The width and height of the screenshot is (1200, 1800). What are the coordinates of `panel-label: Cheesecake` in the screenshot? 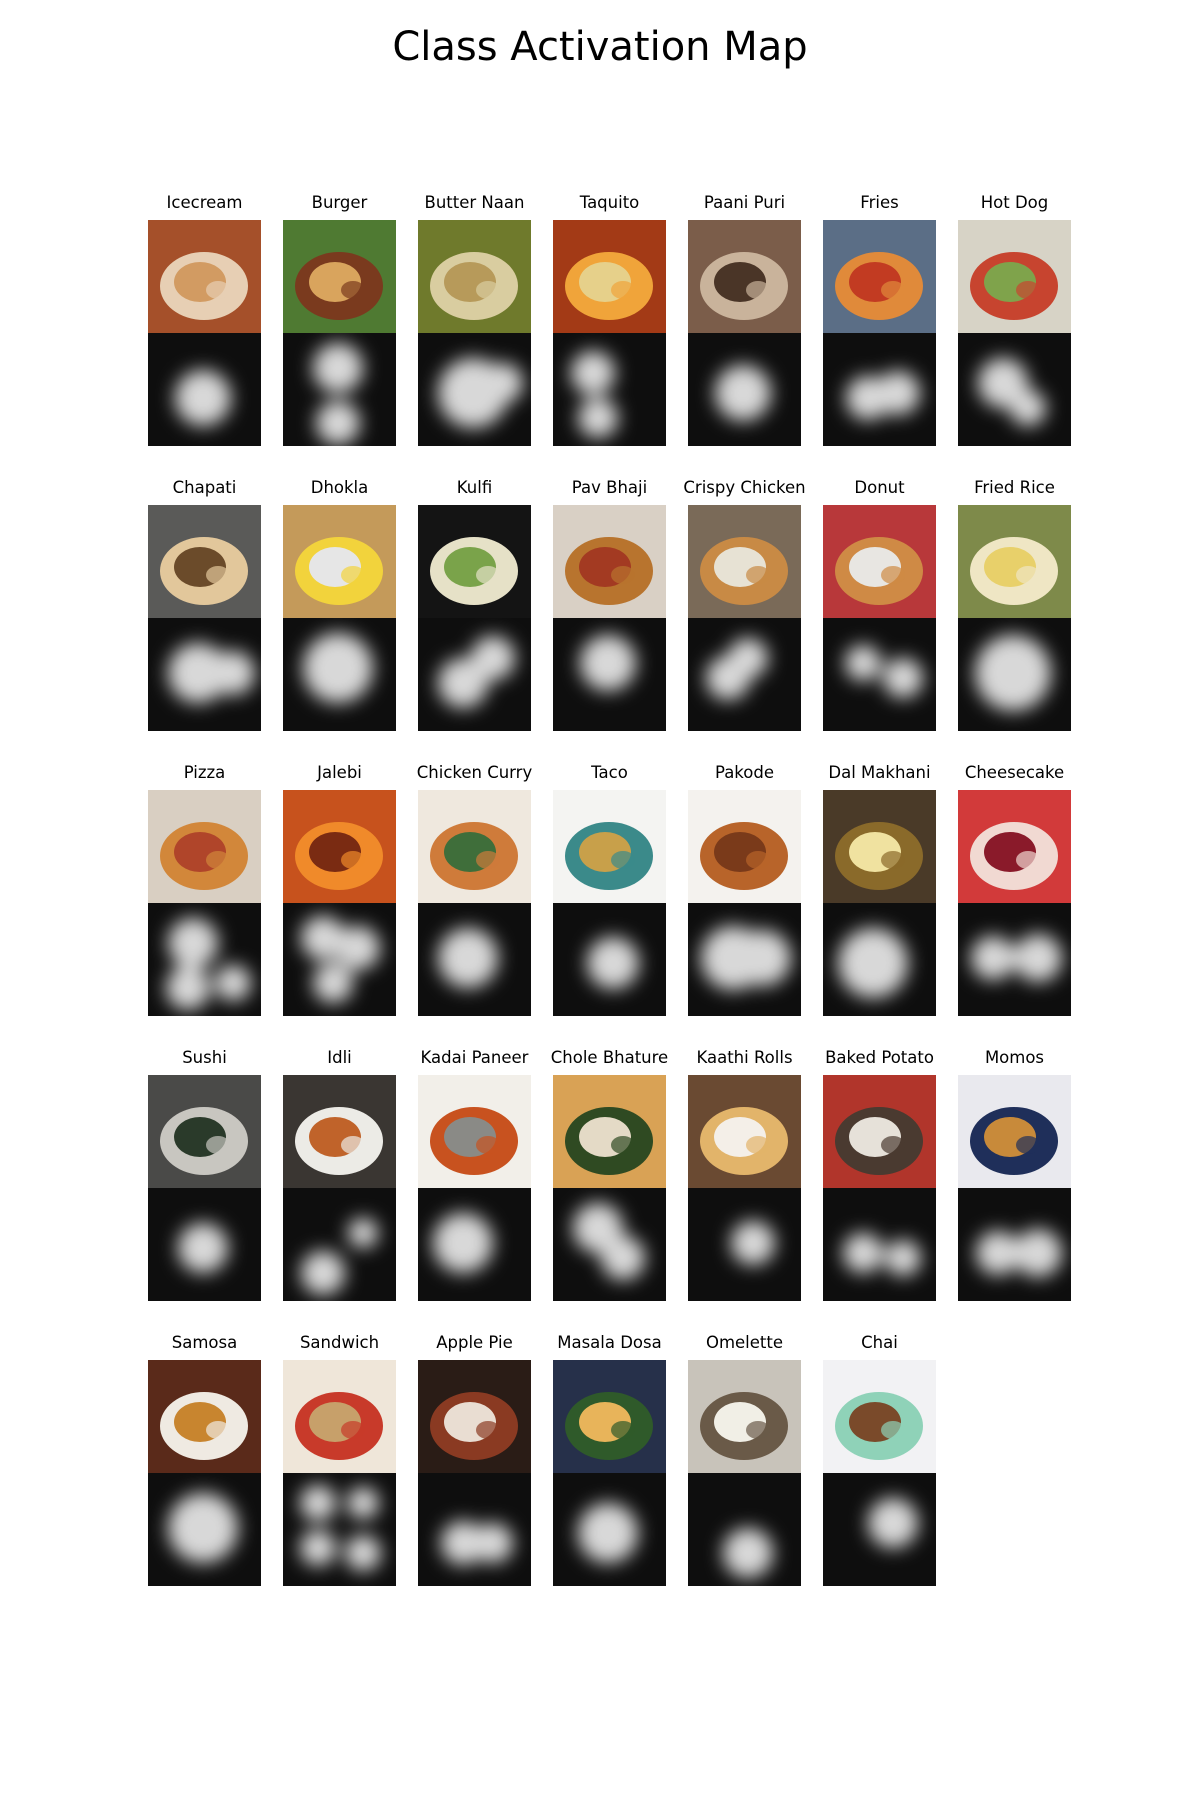 It's located at (1014, 772).